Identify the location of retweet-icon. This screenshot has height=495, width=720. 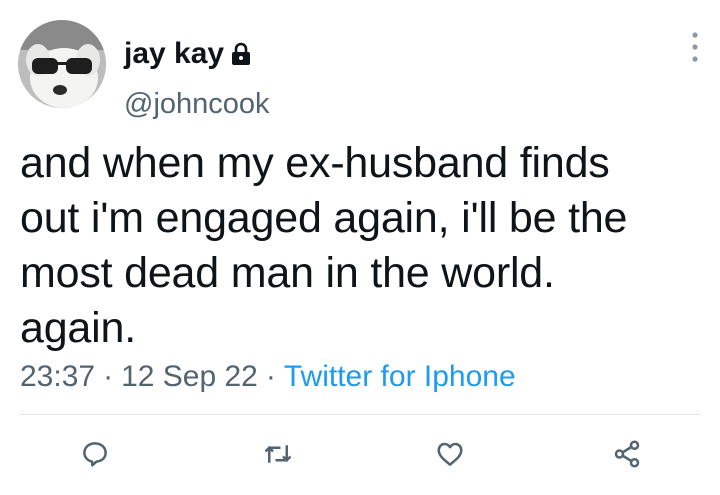
(278, 454).